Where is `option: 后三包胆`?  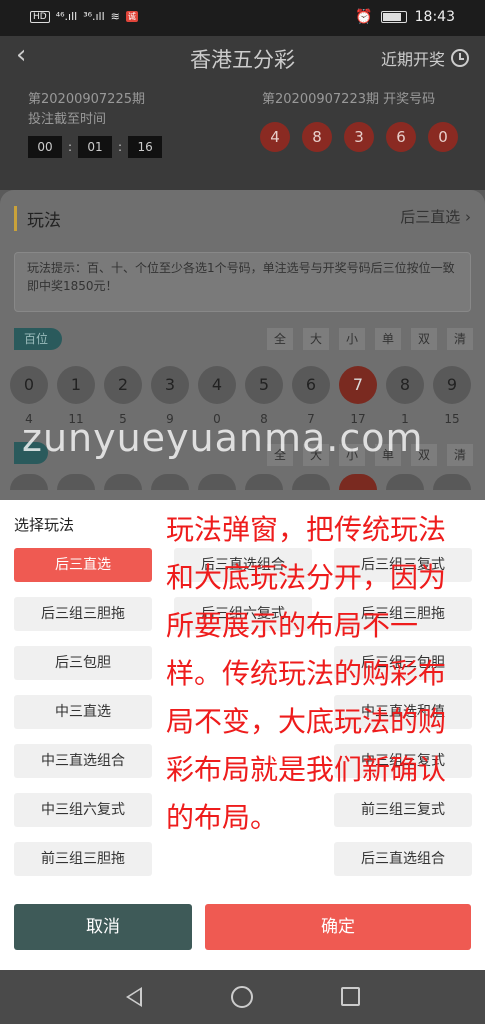 option: 后三包胆 is located at coordinates (83, 663).